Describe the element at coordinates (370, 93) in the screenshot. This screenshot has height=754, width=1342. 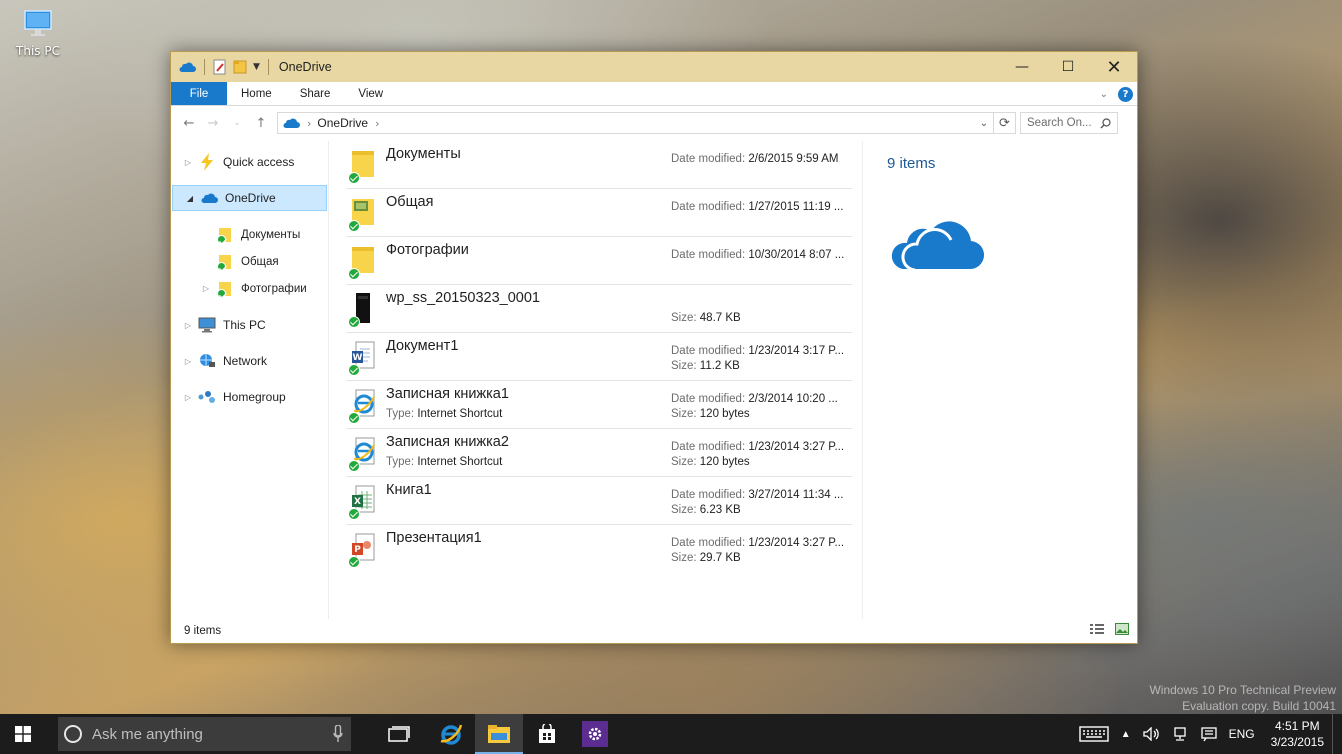
I see `tab-view: View` at that location.